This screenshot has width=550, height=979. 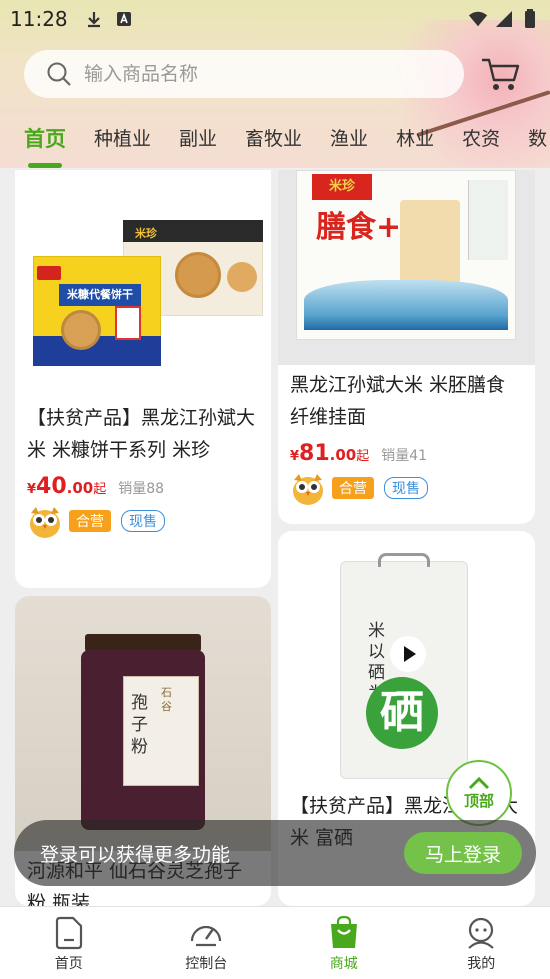 I want to click on product-image: 米以硒为贵 硒, so click(x=406, y=658).